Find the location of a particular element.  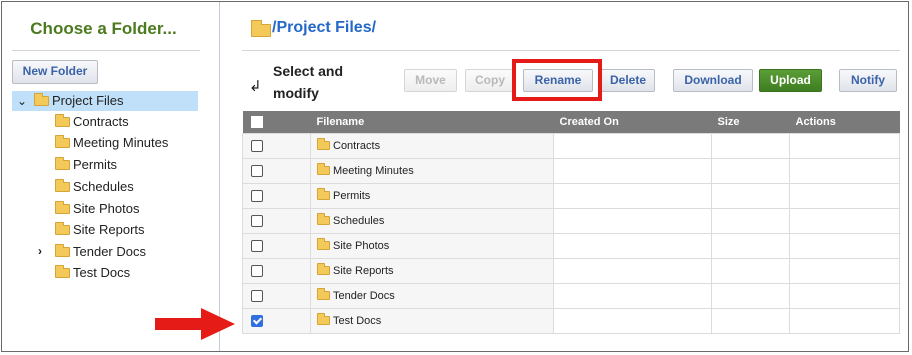

filename-cell: Test Docs is located at coordinates (432, 321).